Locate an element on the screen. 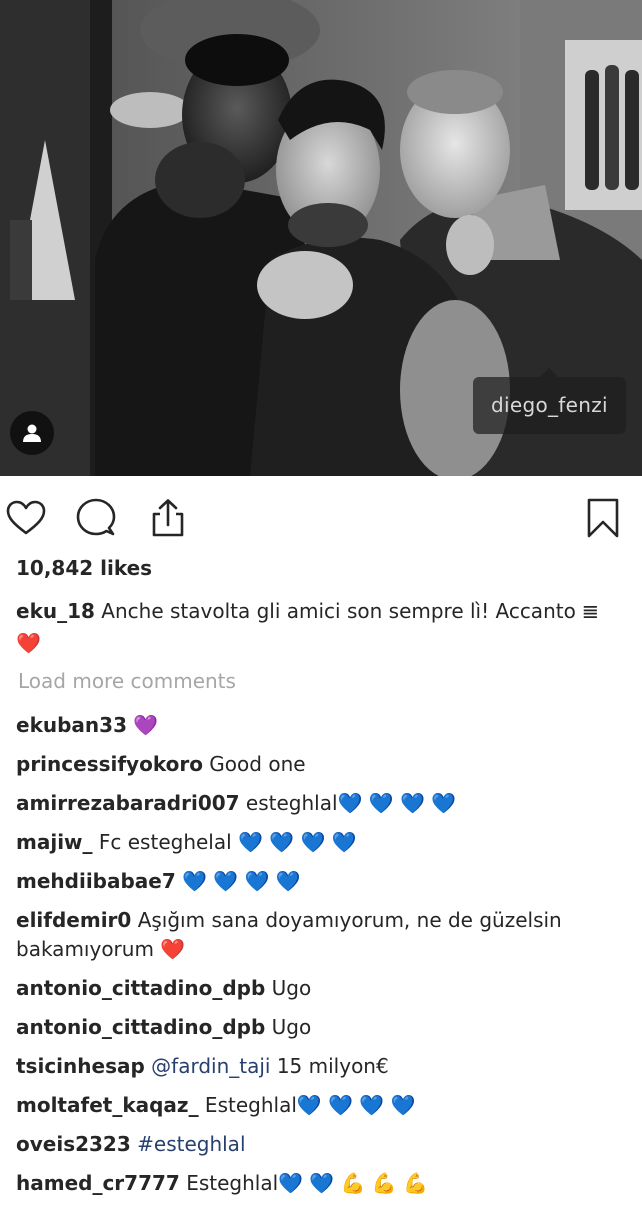 The image size is (642, 1208). tagged-user-label: diego_fenzi is located at coordinates (549, 401).